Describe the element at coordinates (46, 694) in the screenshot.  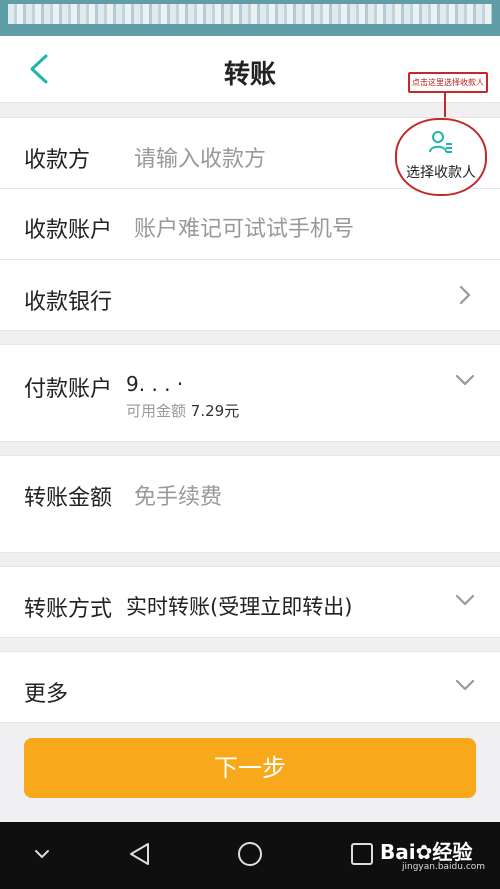
I see `more-label: 更多` at that location.